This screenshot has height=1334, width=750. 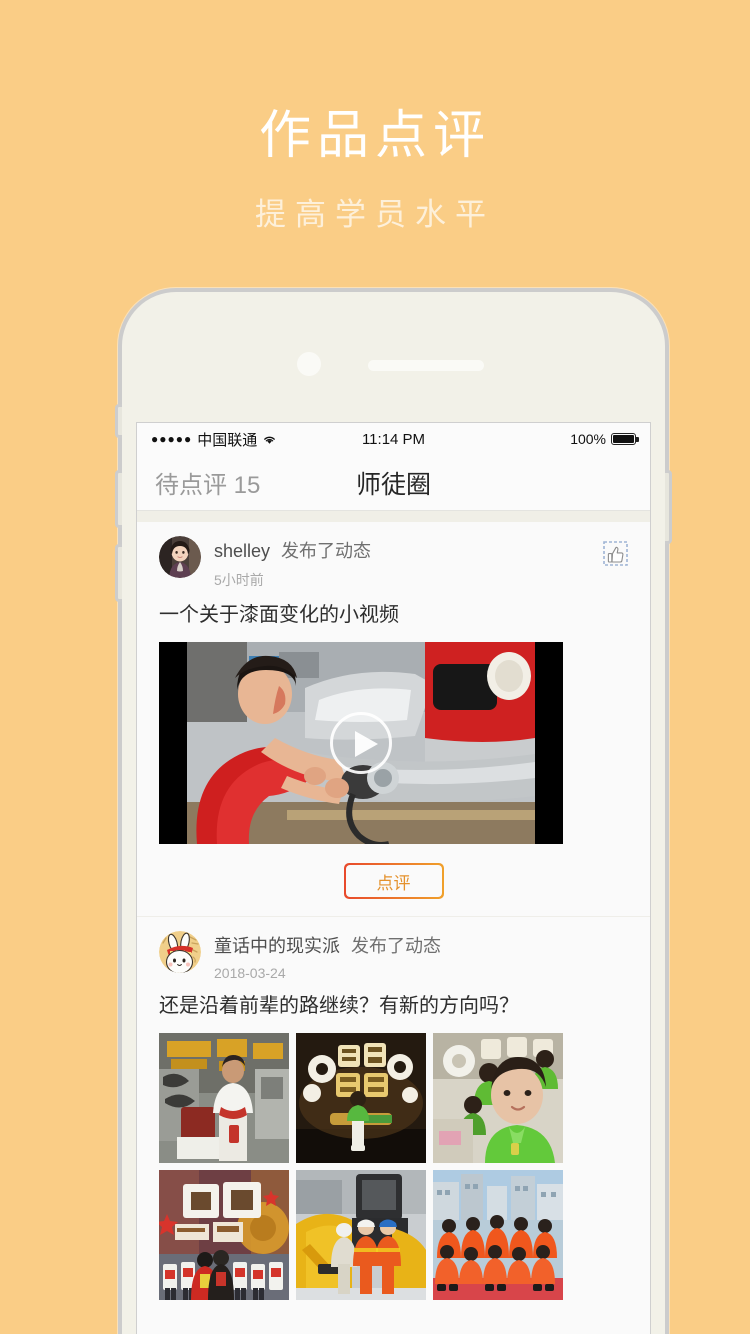 What do you see at coordinates (239, 580) in the screenshot?
I see `post-timestamp: 5小时前` at bounding box center [239, 580].